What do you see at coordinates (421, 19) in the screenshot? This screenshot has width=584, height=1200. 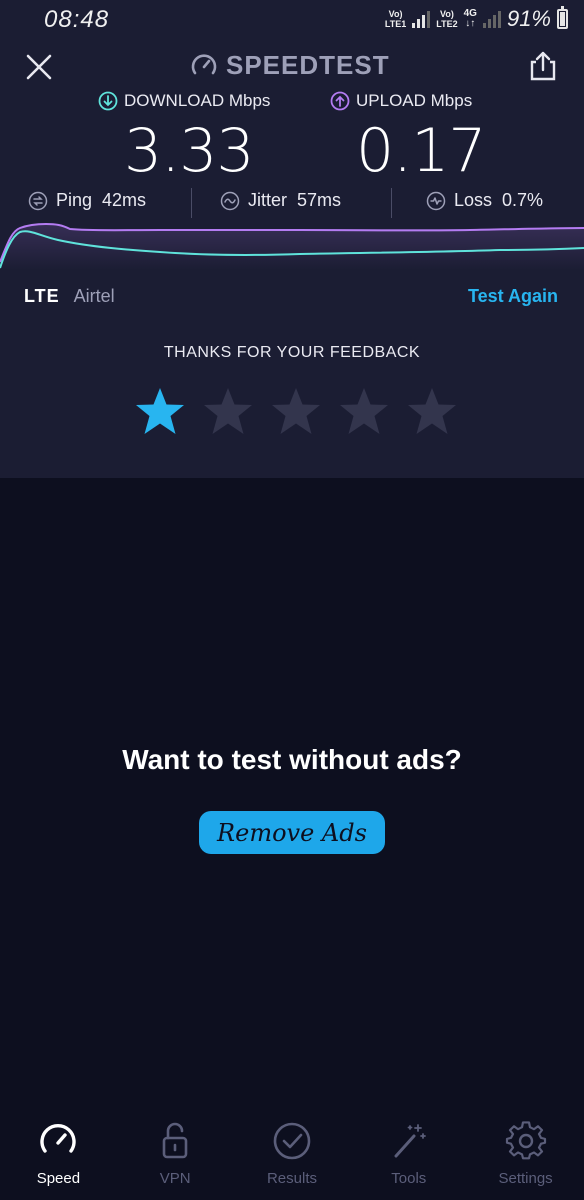 I see `signal-sim1-icon` at bounding box center [421, 19].